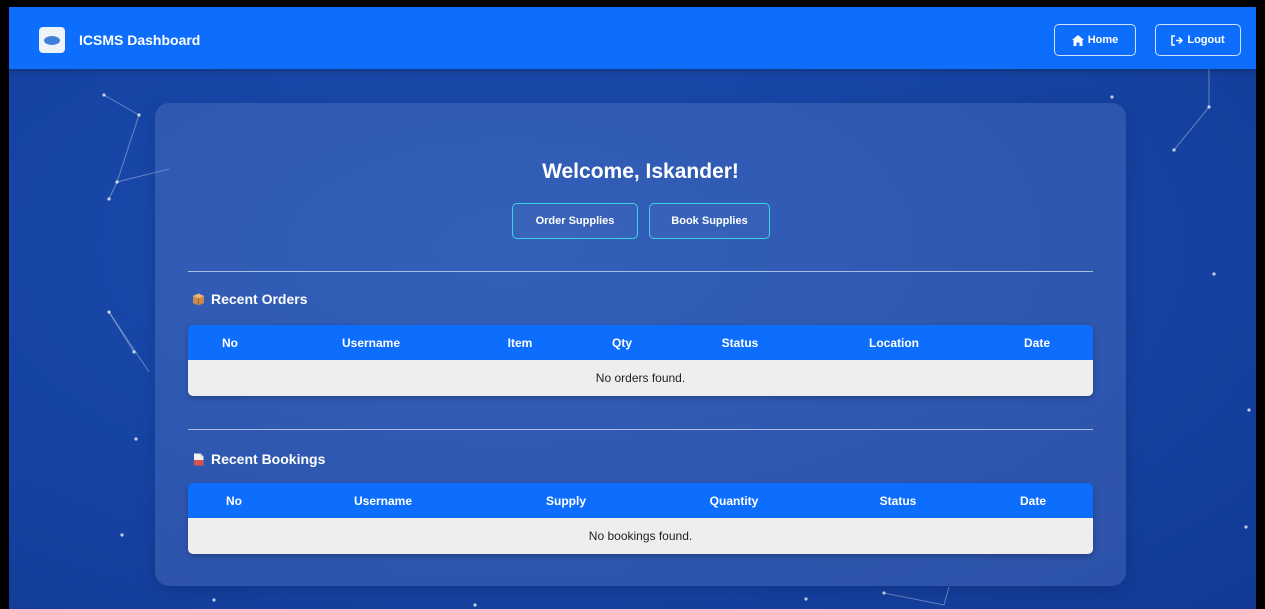  What do you see at coordinates (140, 40) in the screenshot?
I see `brand-title: ICSMS Dashboard` at bounding box center [140, 40].